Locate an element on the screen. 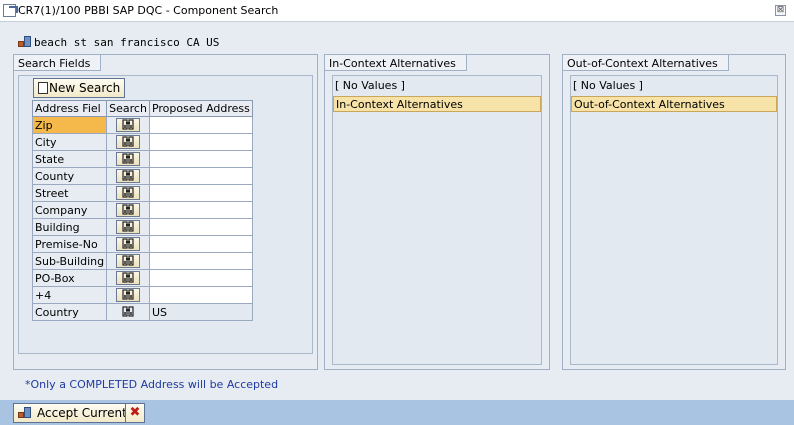  proposed-address-cell: US is located at coordinates (200, 312).